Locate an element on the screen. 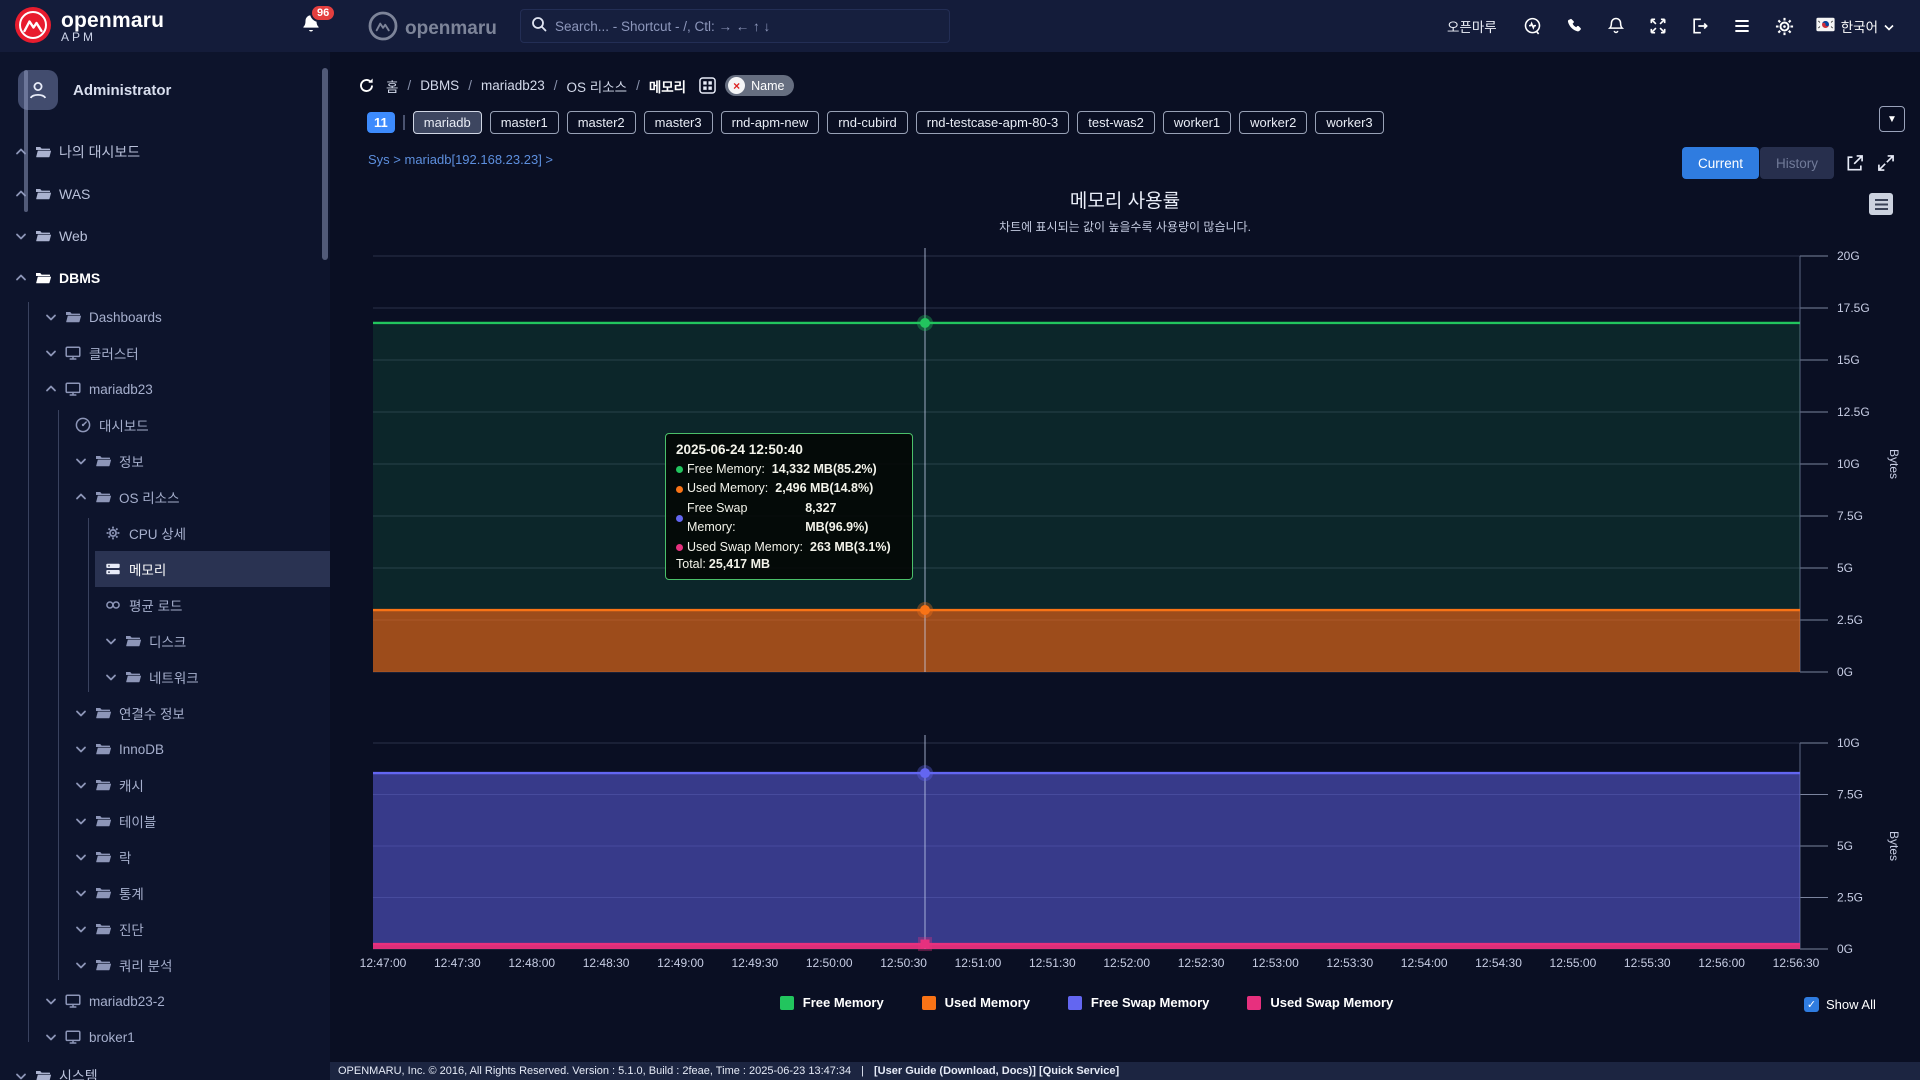 Image resolution: width=1920 pixels, height=1080 pixels. sidebar-item-lock: 락 is located at coordinates (165, 857).